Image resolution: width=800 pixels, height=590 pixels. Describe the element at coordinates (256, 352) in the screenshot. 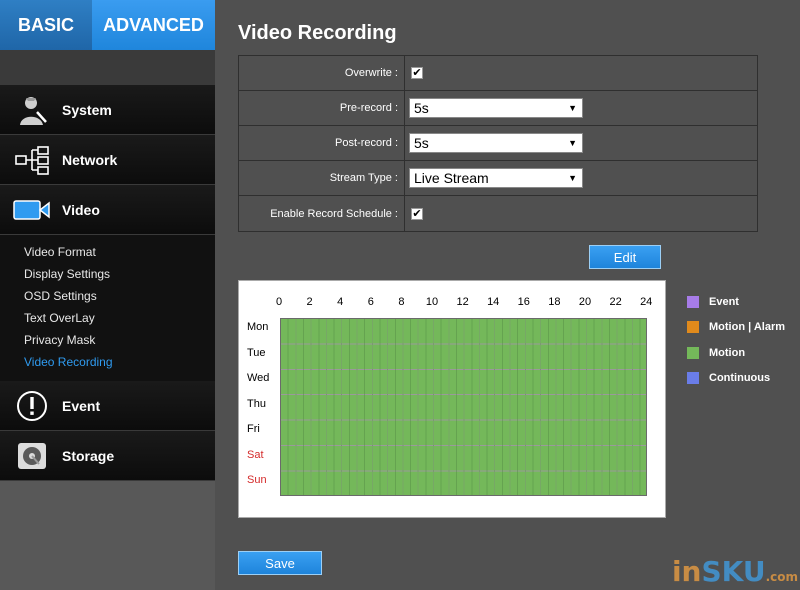

I see `day-label: Tue` at that location.